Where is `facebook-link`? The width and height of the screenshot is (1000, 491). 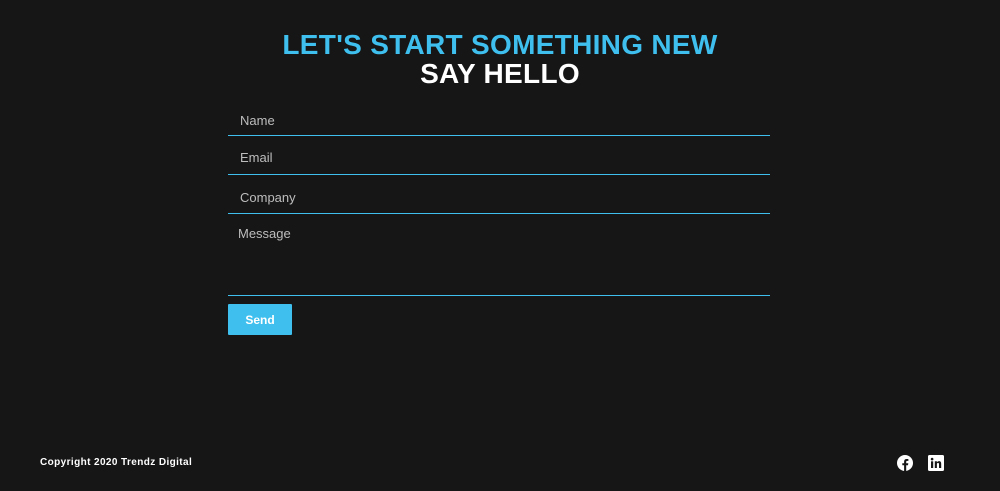
facebook-link is located at coordinates (905, 463).